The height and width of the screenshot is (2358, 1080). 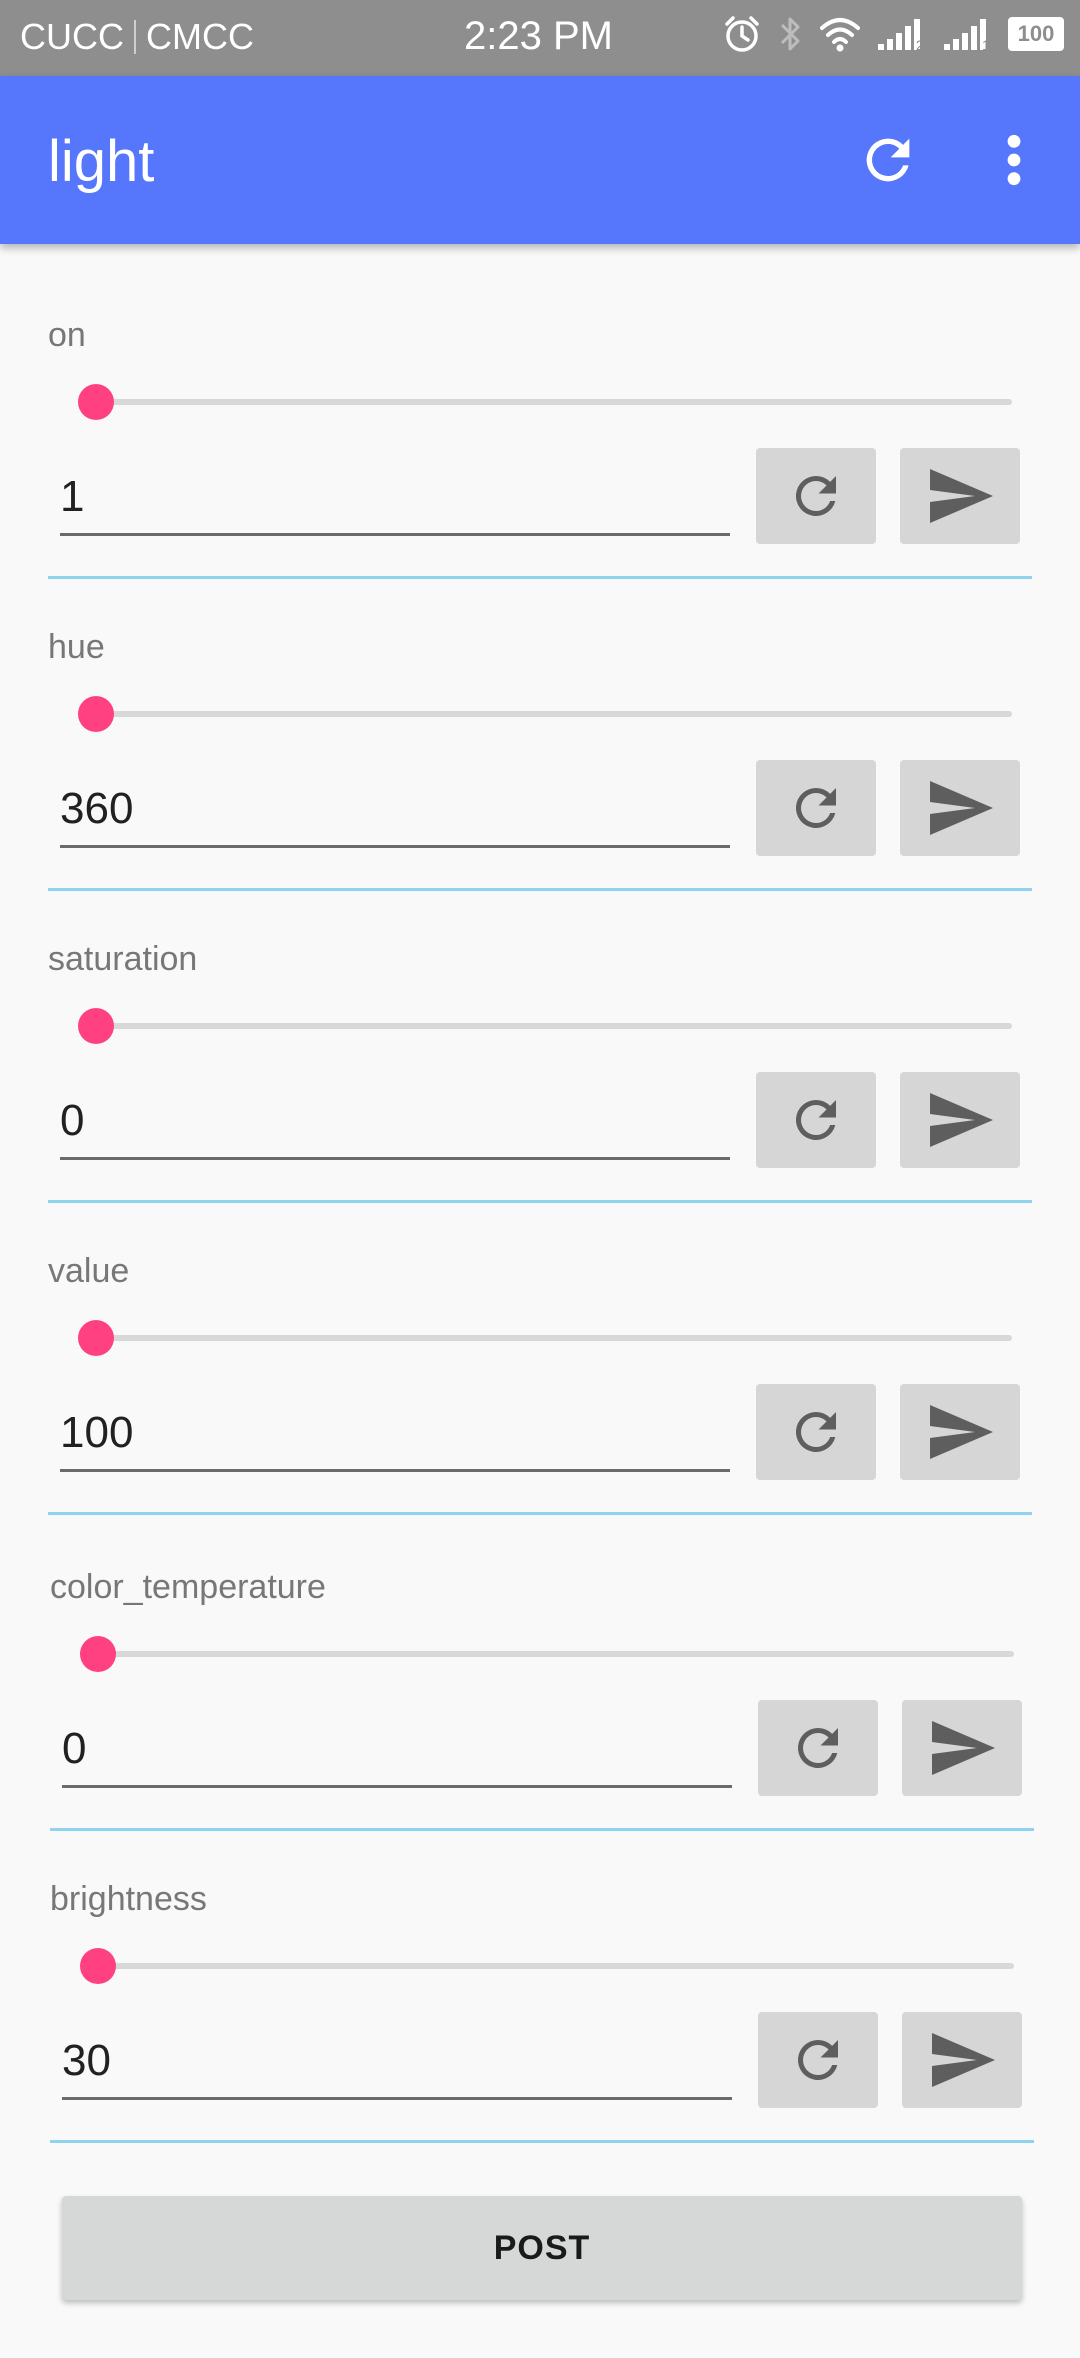 I want to click on signal-icon: 1, so click(x=967, y=36).